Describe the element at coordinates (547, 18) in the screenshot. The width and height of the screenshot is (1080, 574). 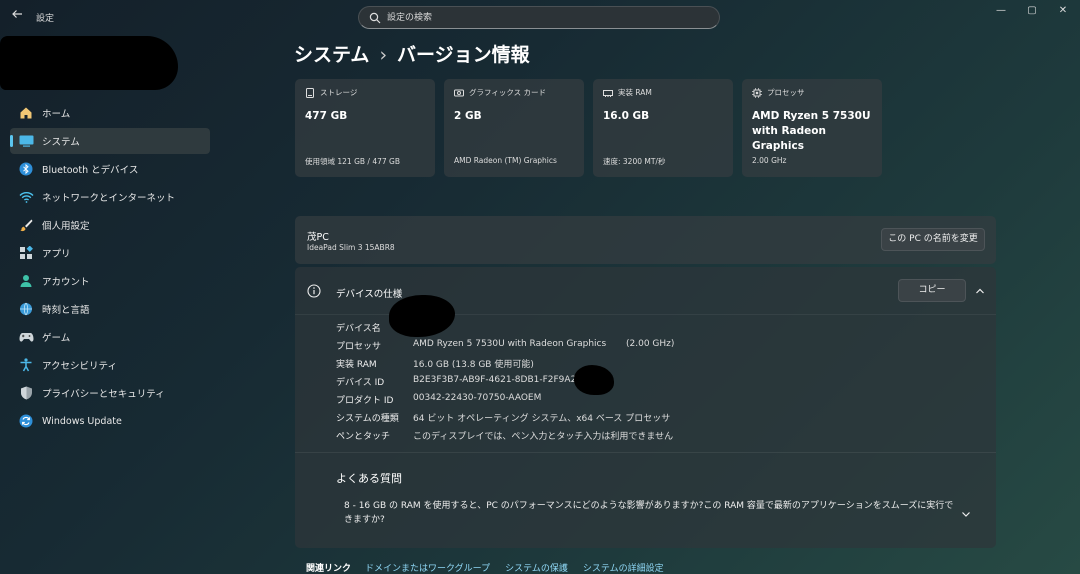
I see `search-input` at that location.